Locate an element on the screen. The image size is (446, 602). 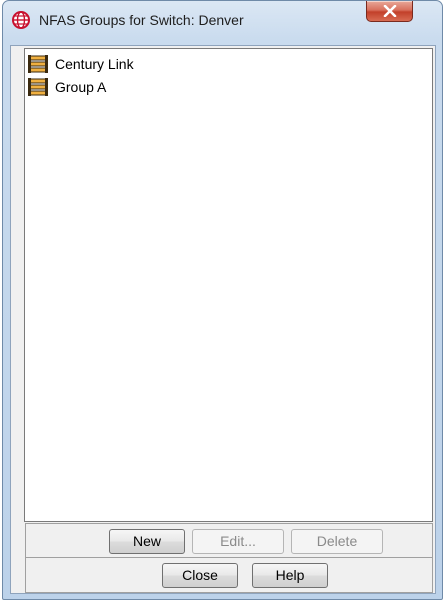
dialog-button-bar: Close Help is located at coordinates (229, 575).